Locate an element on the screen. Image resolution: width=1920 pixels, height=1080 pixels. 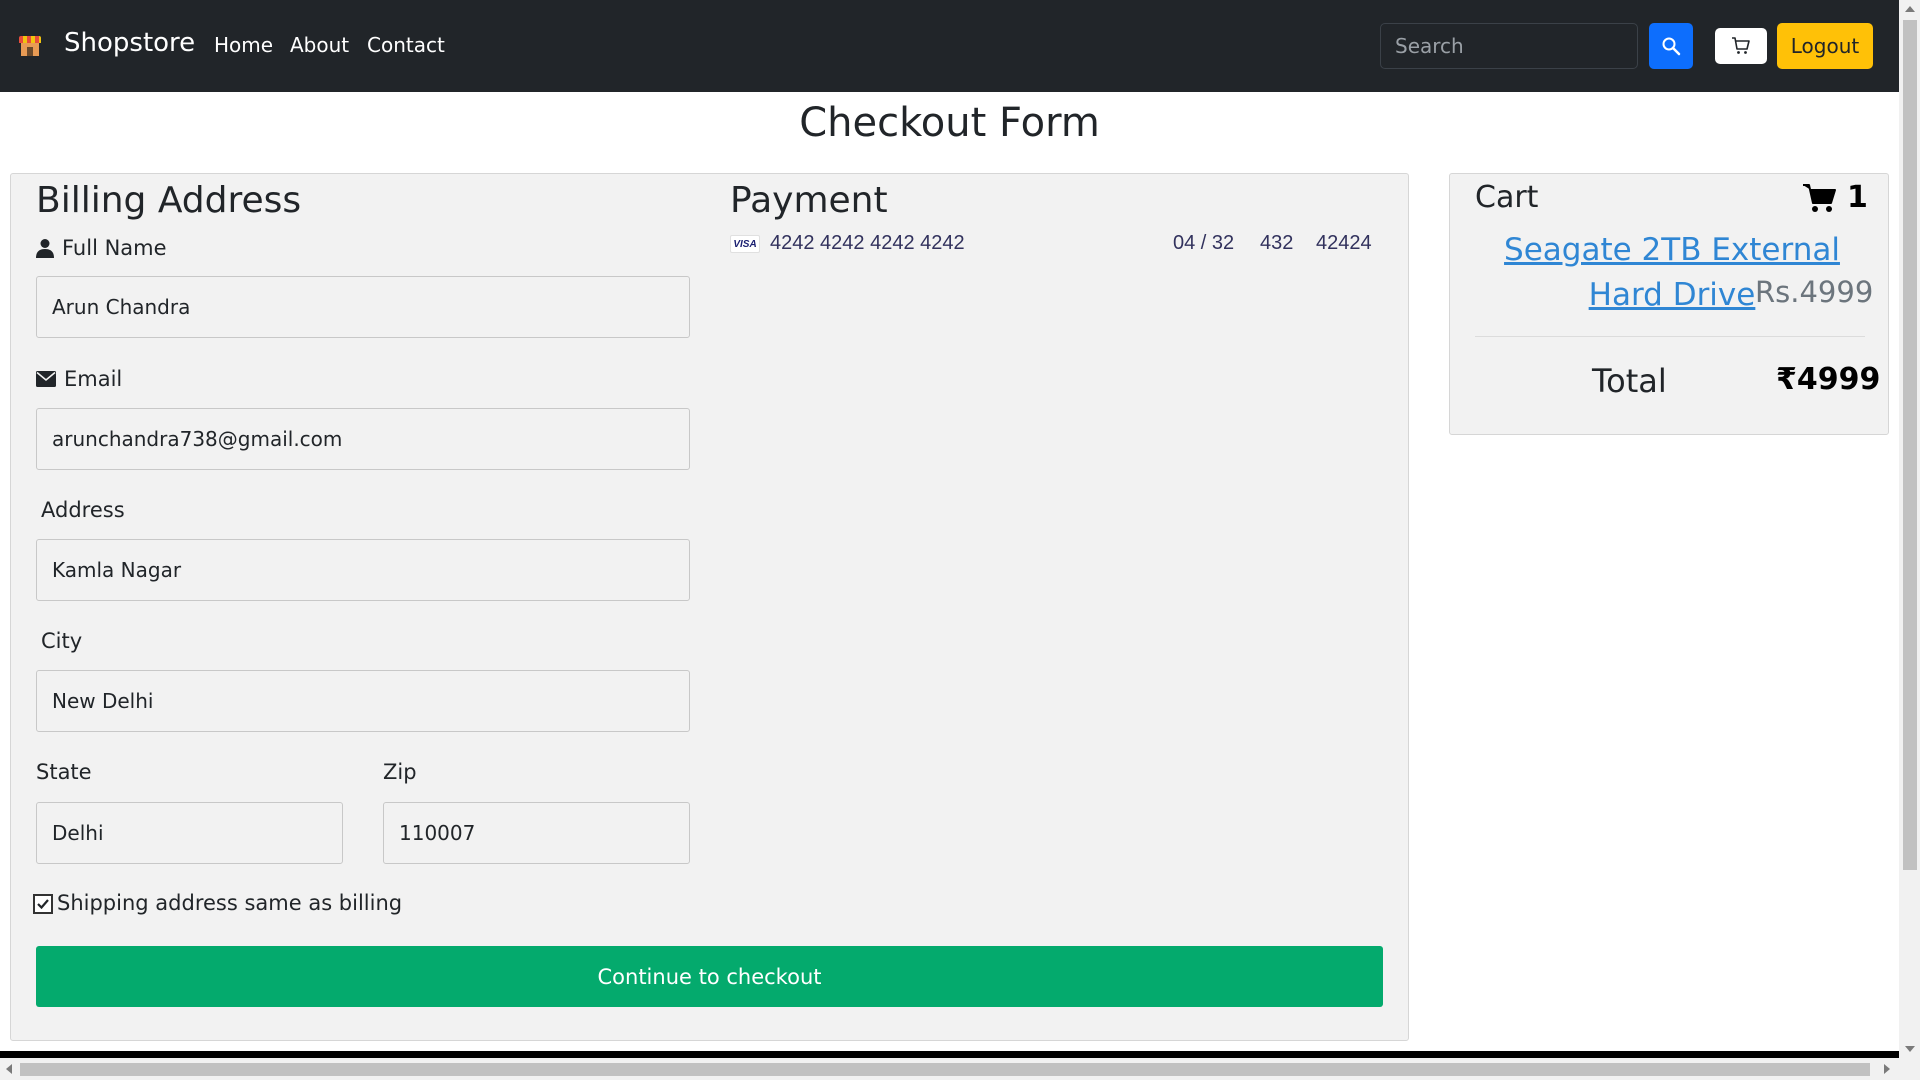
card-cvc-field: 432 is located at coordinates (1276, 243).